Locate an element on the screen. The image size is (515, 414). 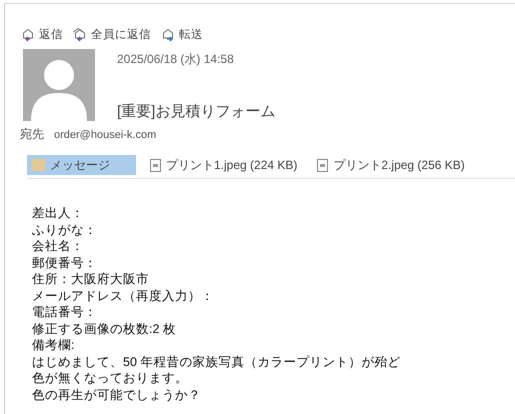
attachment-item: プリント2.jpeg (256 KB) is located at coordinates (392, 165).